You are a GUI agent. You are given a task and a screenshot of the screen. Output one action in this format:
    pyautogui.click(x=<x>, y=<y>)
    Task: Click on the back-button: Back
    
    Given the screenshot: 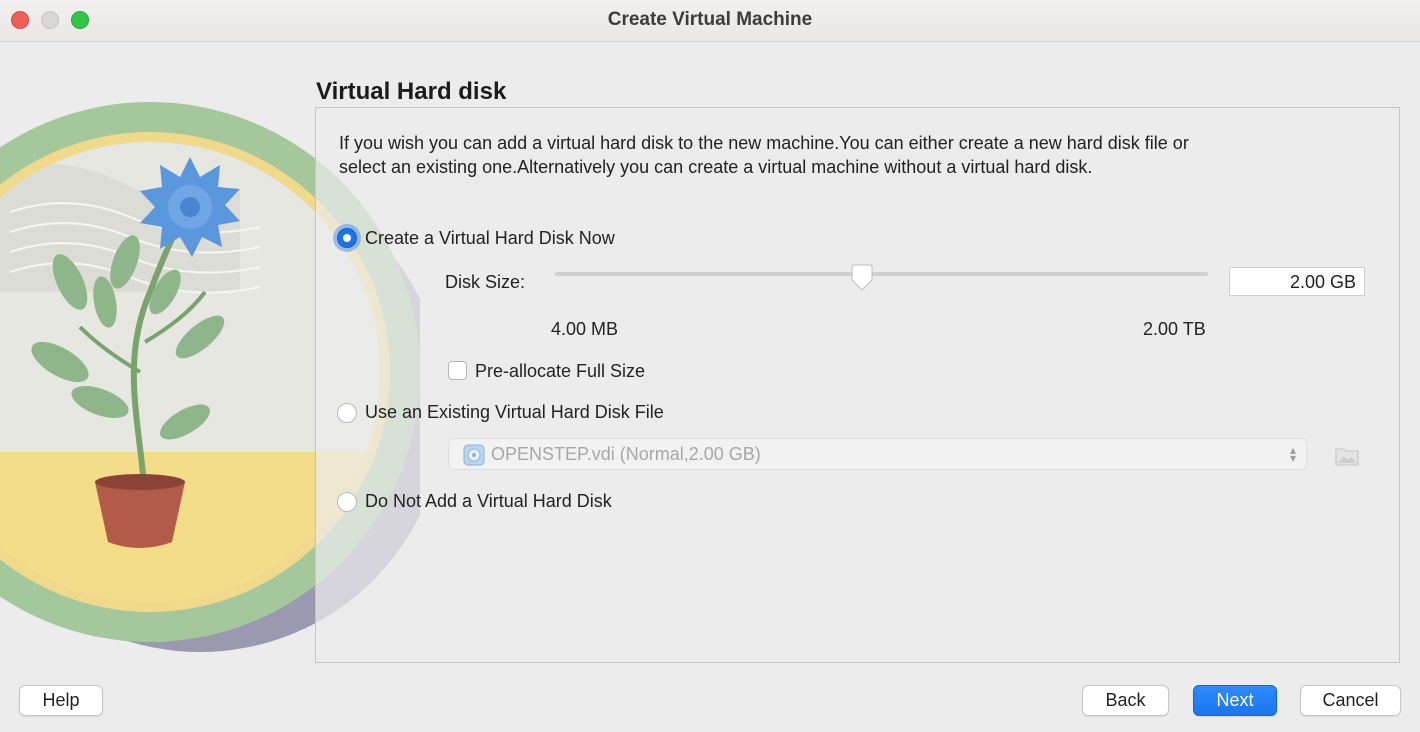 What is the action you would take?
    pyautogui.click(x=1125, y=700)
    